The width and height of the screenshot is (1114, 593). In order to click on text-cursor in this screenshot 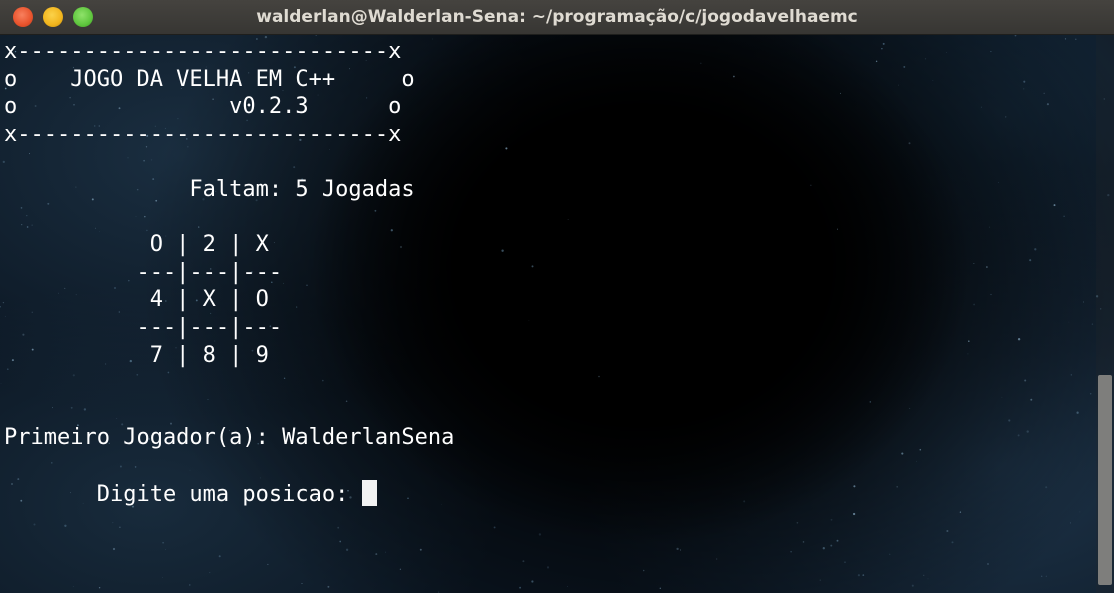, I will do `click(369, 492)`.